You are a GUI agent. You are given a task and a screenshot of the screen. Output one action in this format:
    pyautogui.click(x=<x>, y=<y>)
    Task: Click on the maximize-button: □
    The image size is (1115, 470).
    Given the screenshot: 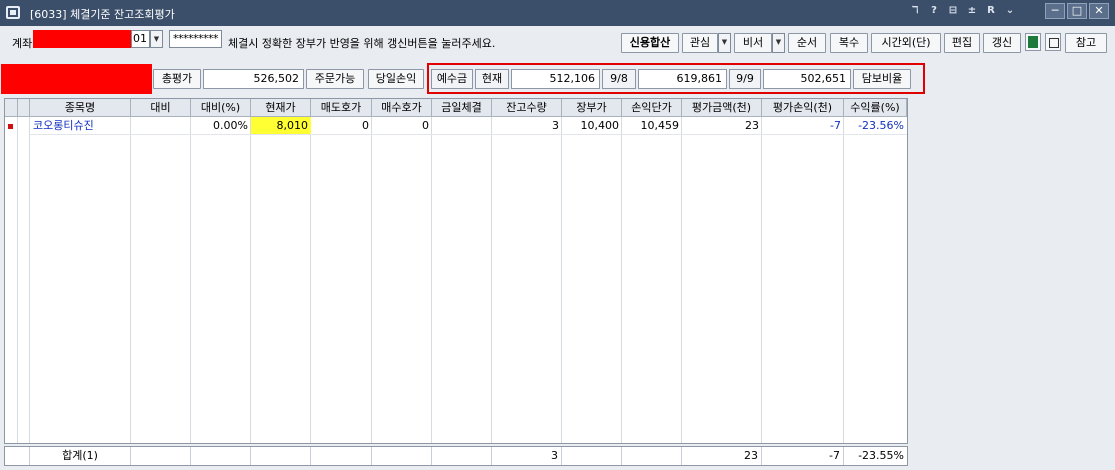 What is the action you would take?
    pyautogui.click(x=1077, y=11)
    